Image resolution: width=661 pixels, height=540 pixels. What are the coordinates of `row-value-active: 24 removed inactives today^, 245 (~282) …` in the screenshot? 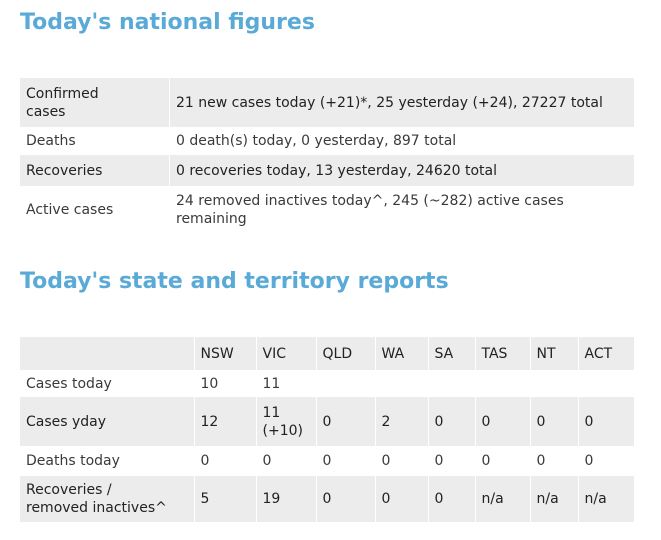 It's located at (370, 209).